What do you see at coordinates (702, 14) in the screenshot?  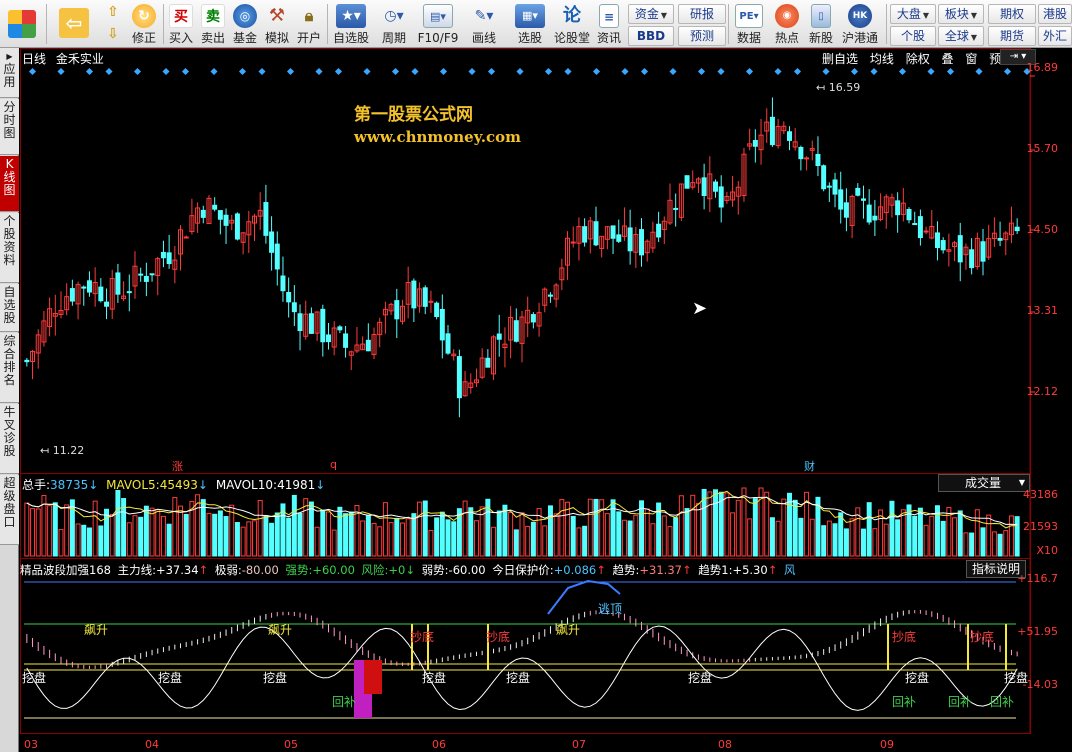 I see `research-report-button: 研报` at bounding box center [702, 14].